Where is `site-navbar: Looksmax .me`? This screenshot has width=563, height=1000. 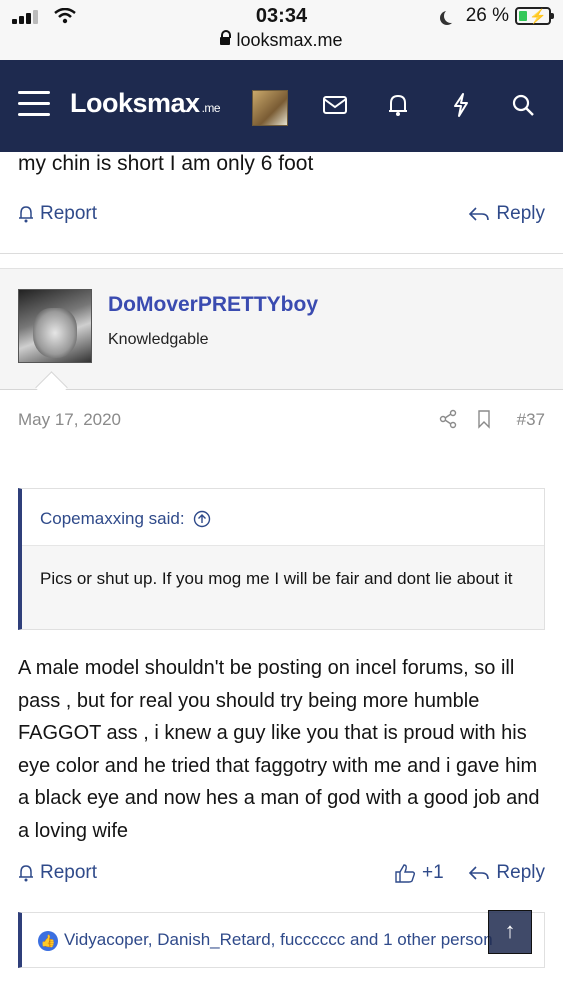 site-navbar: Looksmax .me is located at coordinates (281, 106).